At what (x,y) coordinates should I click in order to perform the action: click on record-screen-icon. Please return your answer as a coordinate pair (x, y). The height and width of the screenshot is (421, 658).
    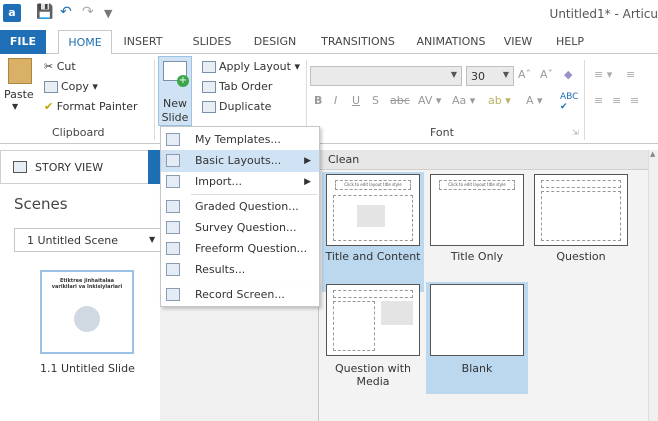
    Looking at the image, I should click on (173, 294).